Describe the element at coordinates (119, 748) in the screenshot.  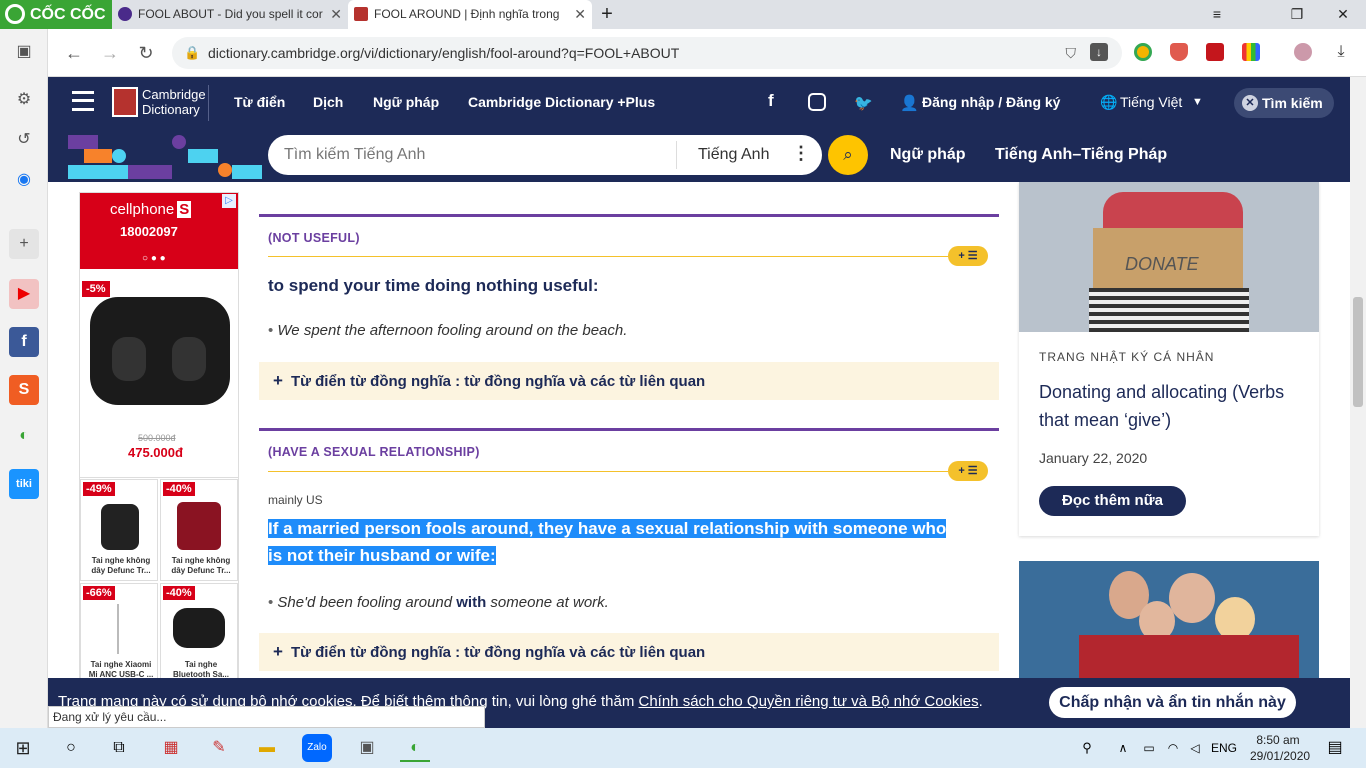
I see `task-view-icon: ⧉` at that location.